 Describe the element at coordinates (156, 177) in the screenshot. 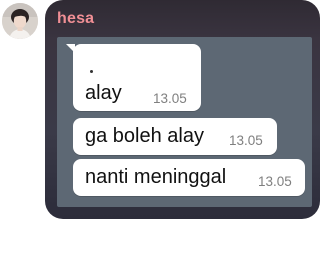

I see `message-text: nanti meninggal` at that location.